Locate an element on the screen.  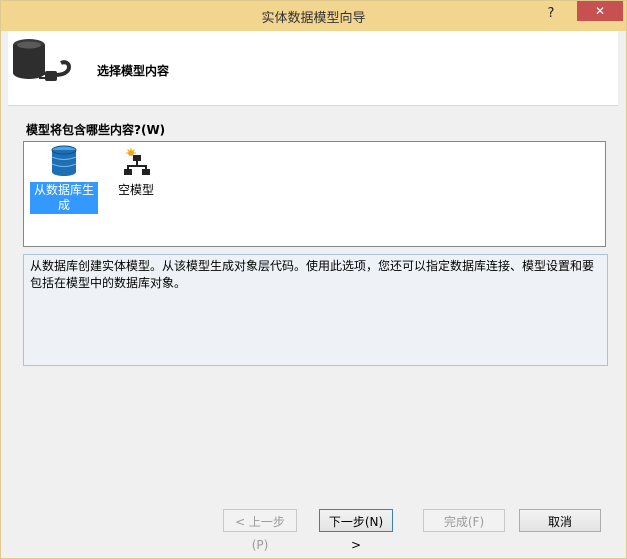
close-button: ✕ is located at coordinates (600, 11).